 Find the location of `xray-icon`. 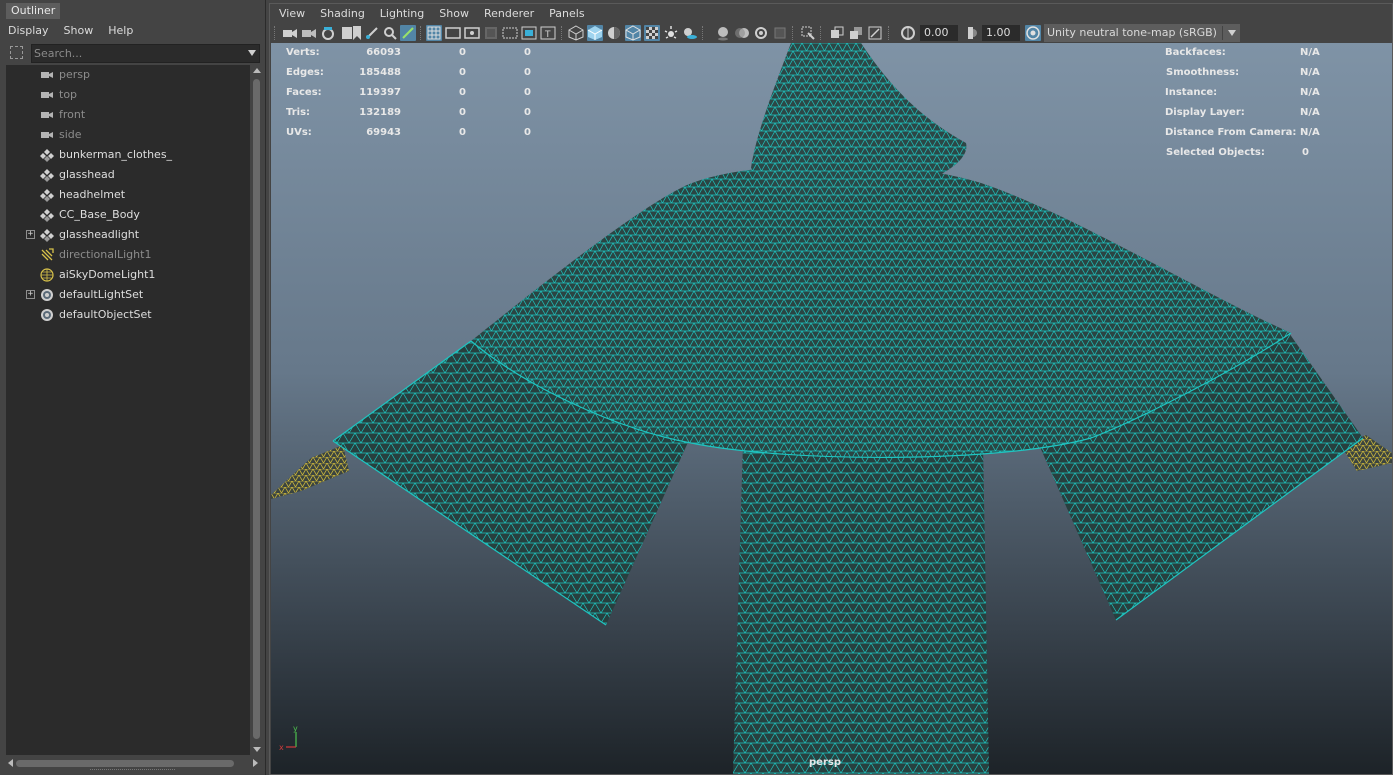

xray-icon is located at coordinates (652, 33).